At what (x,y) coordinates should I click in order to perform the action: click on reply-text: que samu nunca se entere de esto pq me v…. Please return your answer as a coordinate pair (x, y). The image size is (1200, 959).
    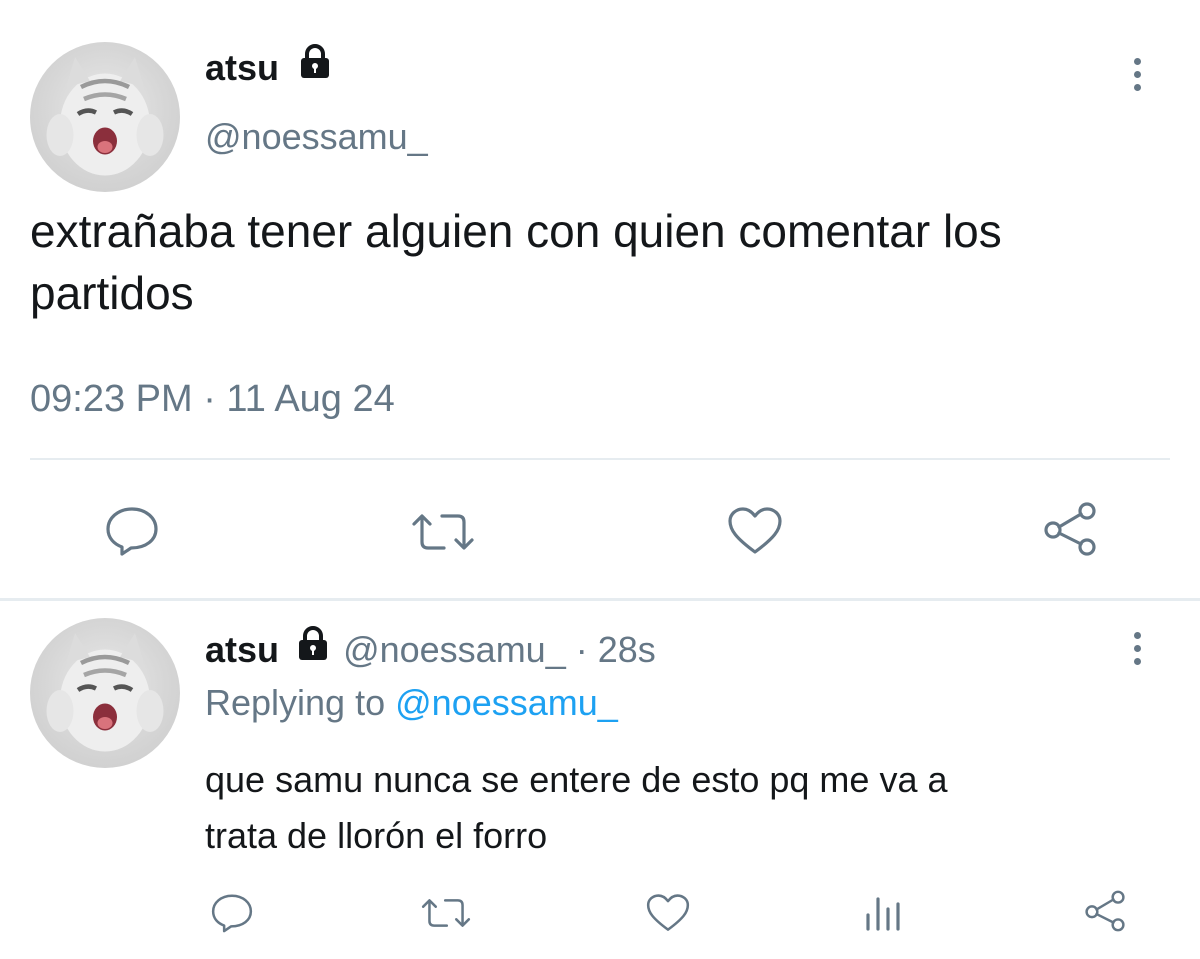
    Looking at the image, I should click on (576, 808).